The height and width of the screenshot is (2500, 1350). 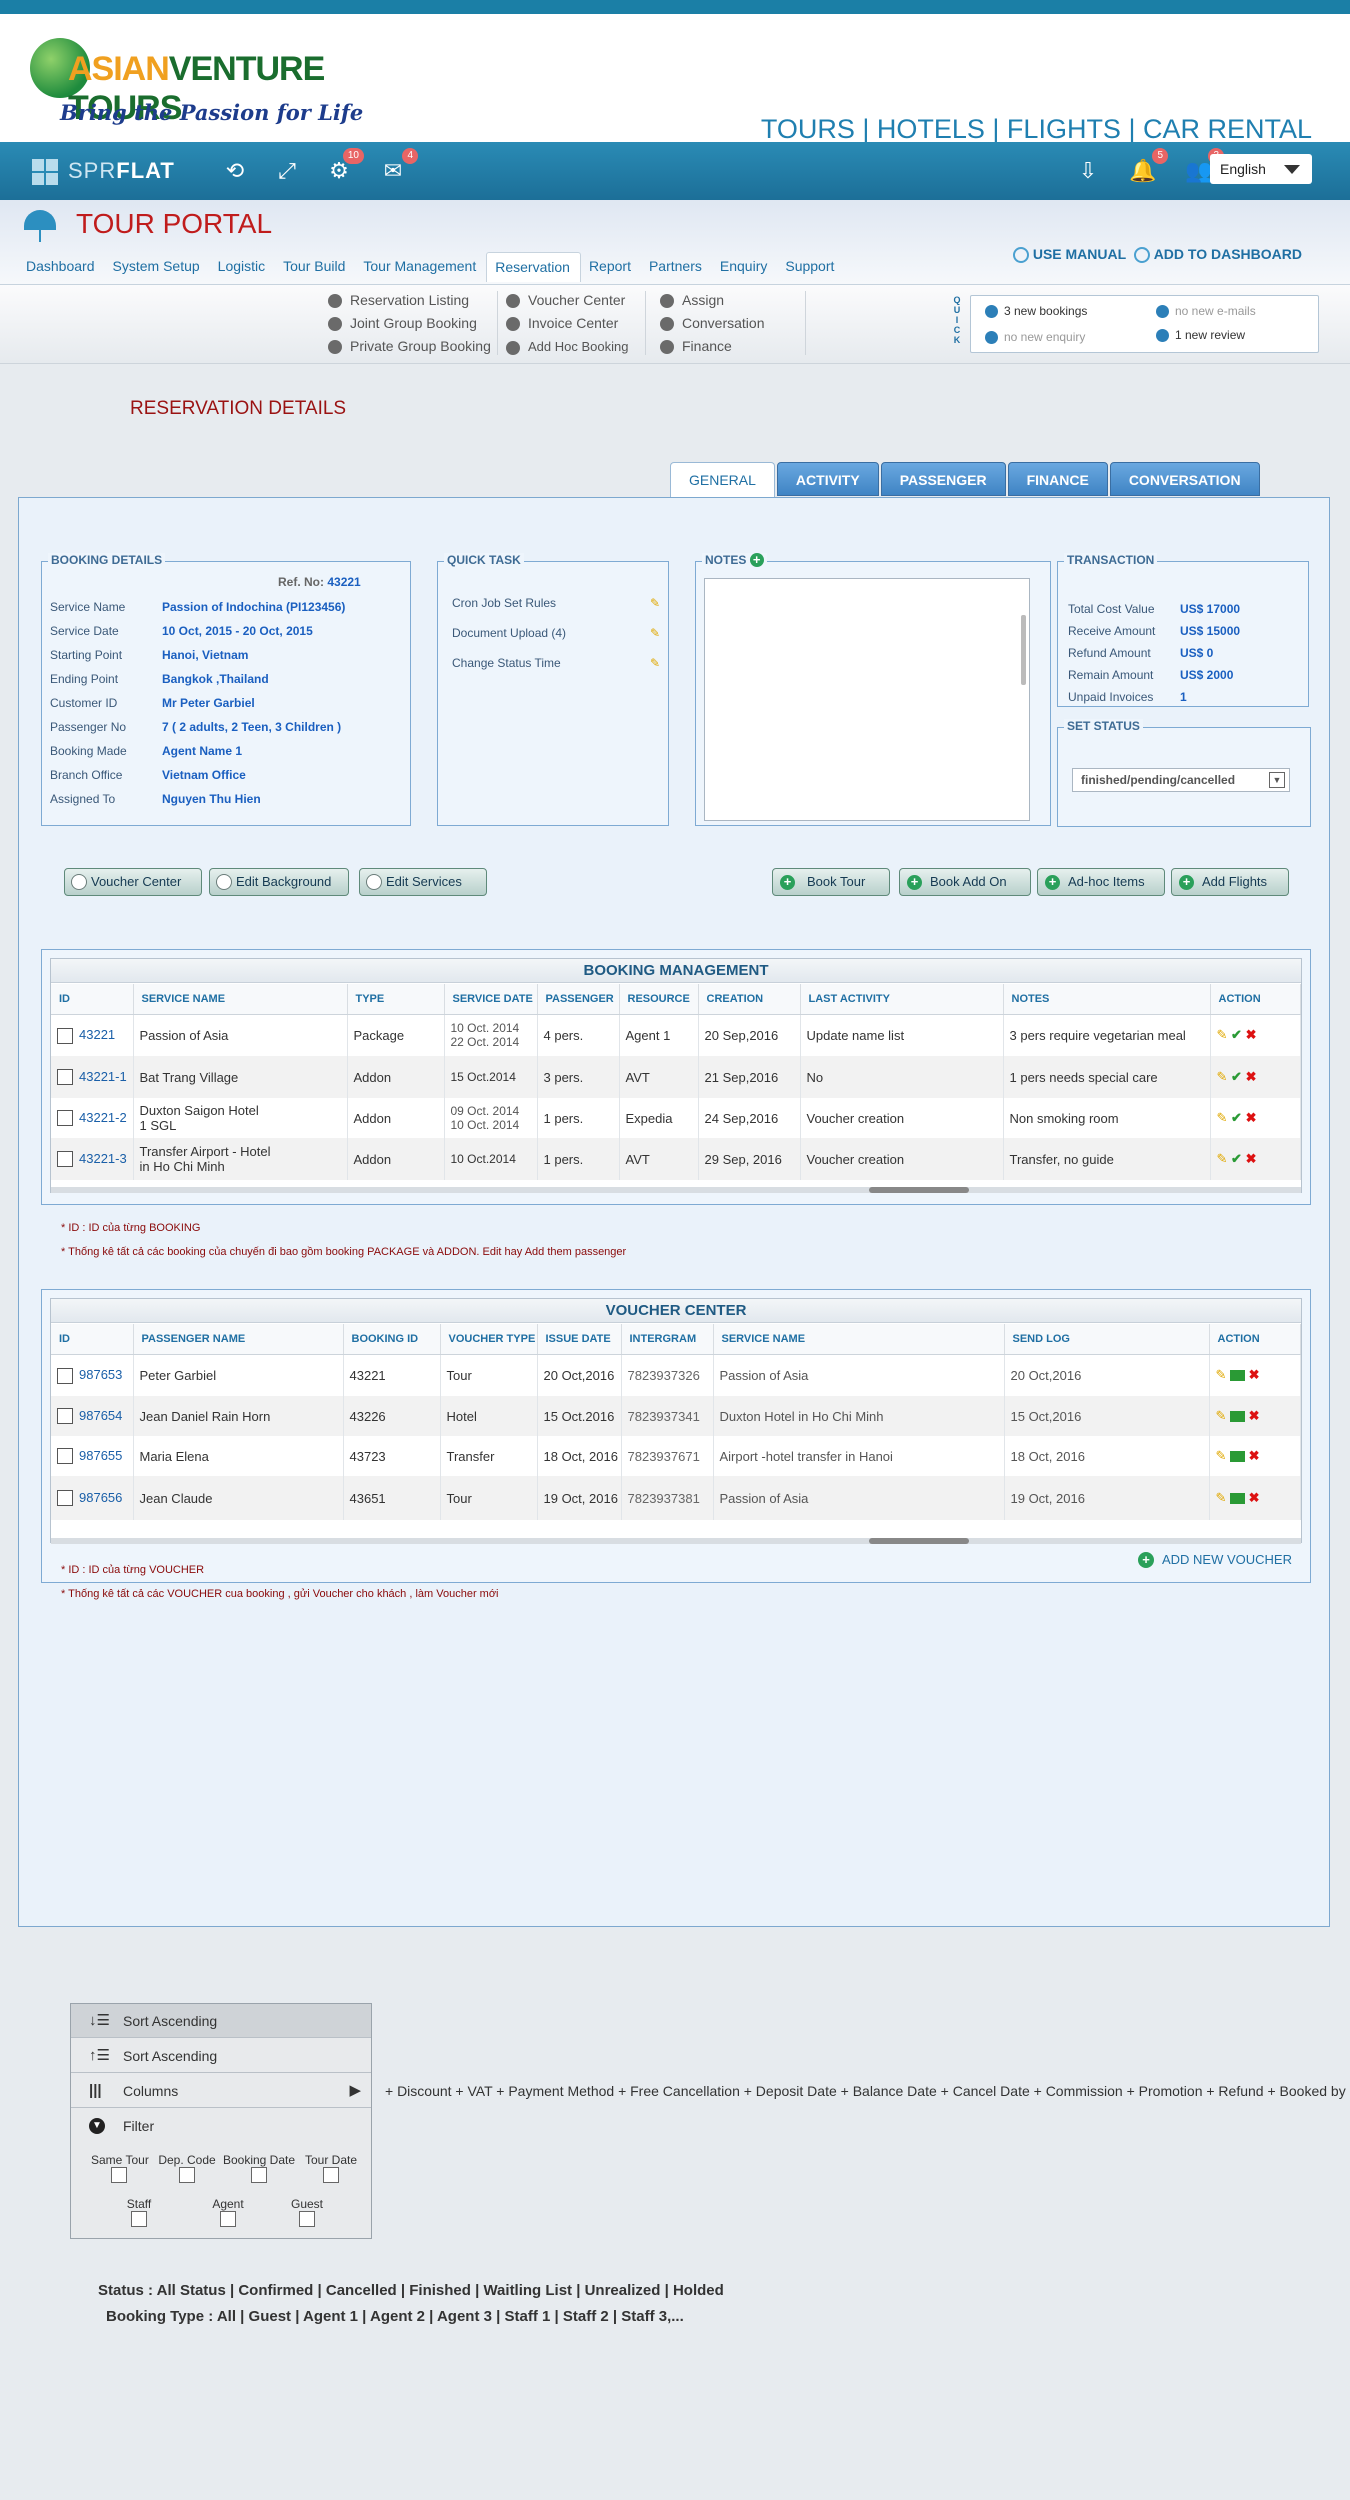 I want to click on submenu-conversation: Conversation, so click(x=712, y=323).